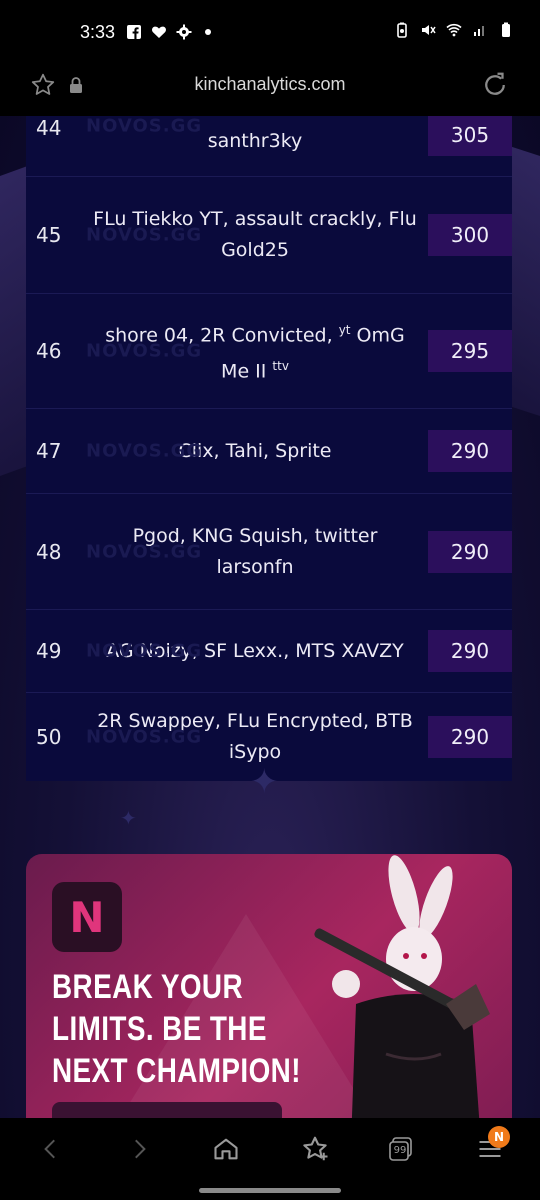 This screenshot has width=540, height=1200. Describe the element at coordinates (51, 1149) in the screenshot. I see `back-arrow-icon` at that location.